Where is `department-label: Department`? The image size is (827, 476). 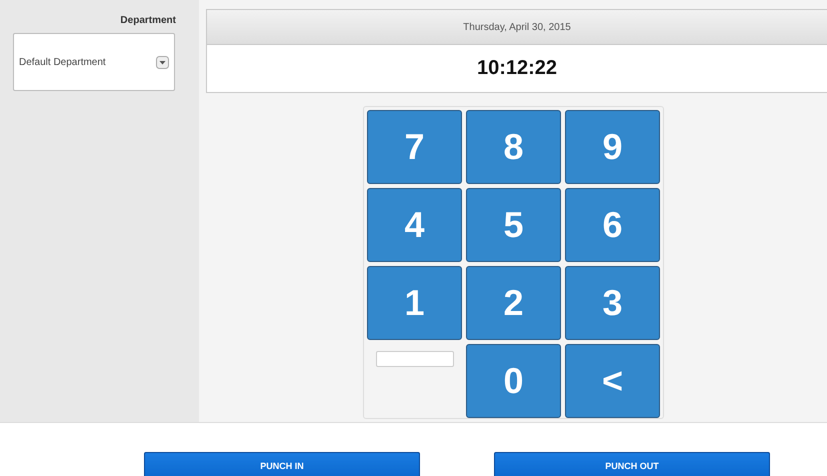
department-label: Department is located at coordinates (148, 20).